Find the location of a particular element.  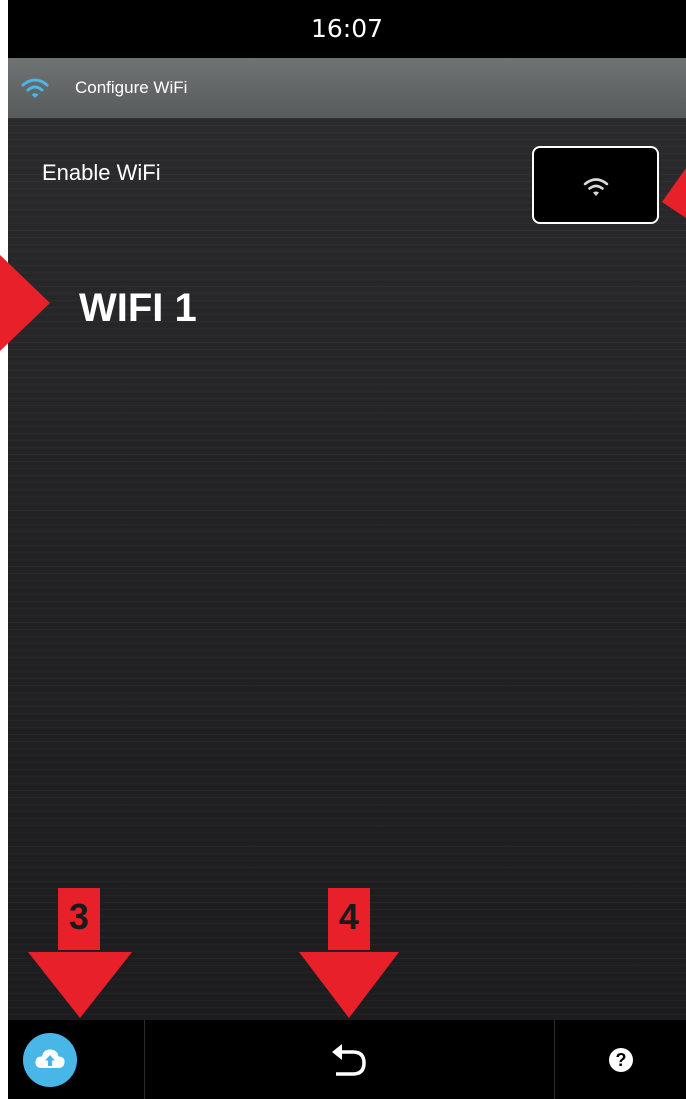

enable-wifi-label: Enable WiFi is located at coordinates (101, 172).